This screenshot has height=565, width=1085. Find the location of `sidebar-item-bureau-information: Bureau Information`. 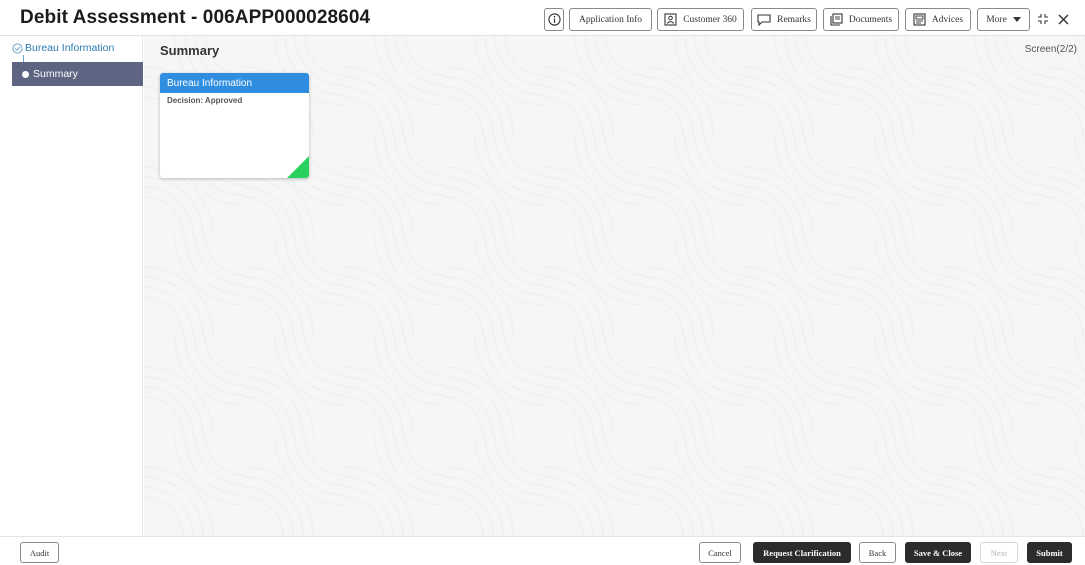

sidebar-item-bureau-information: Bureau Information is located at coordinates (77, 48).